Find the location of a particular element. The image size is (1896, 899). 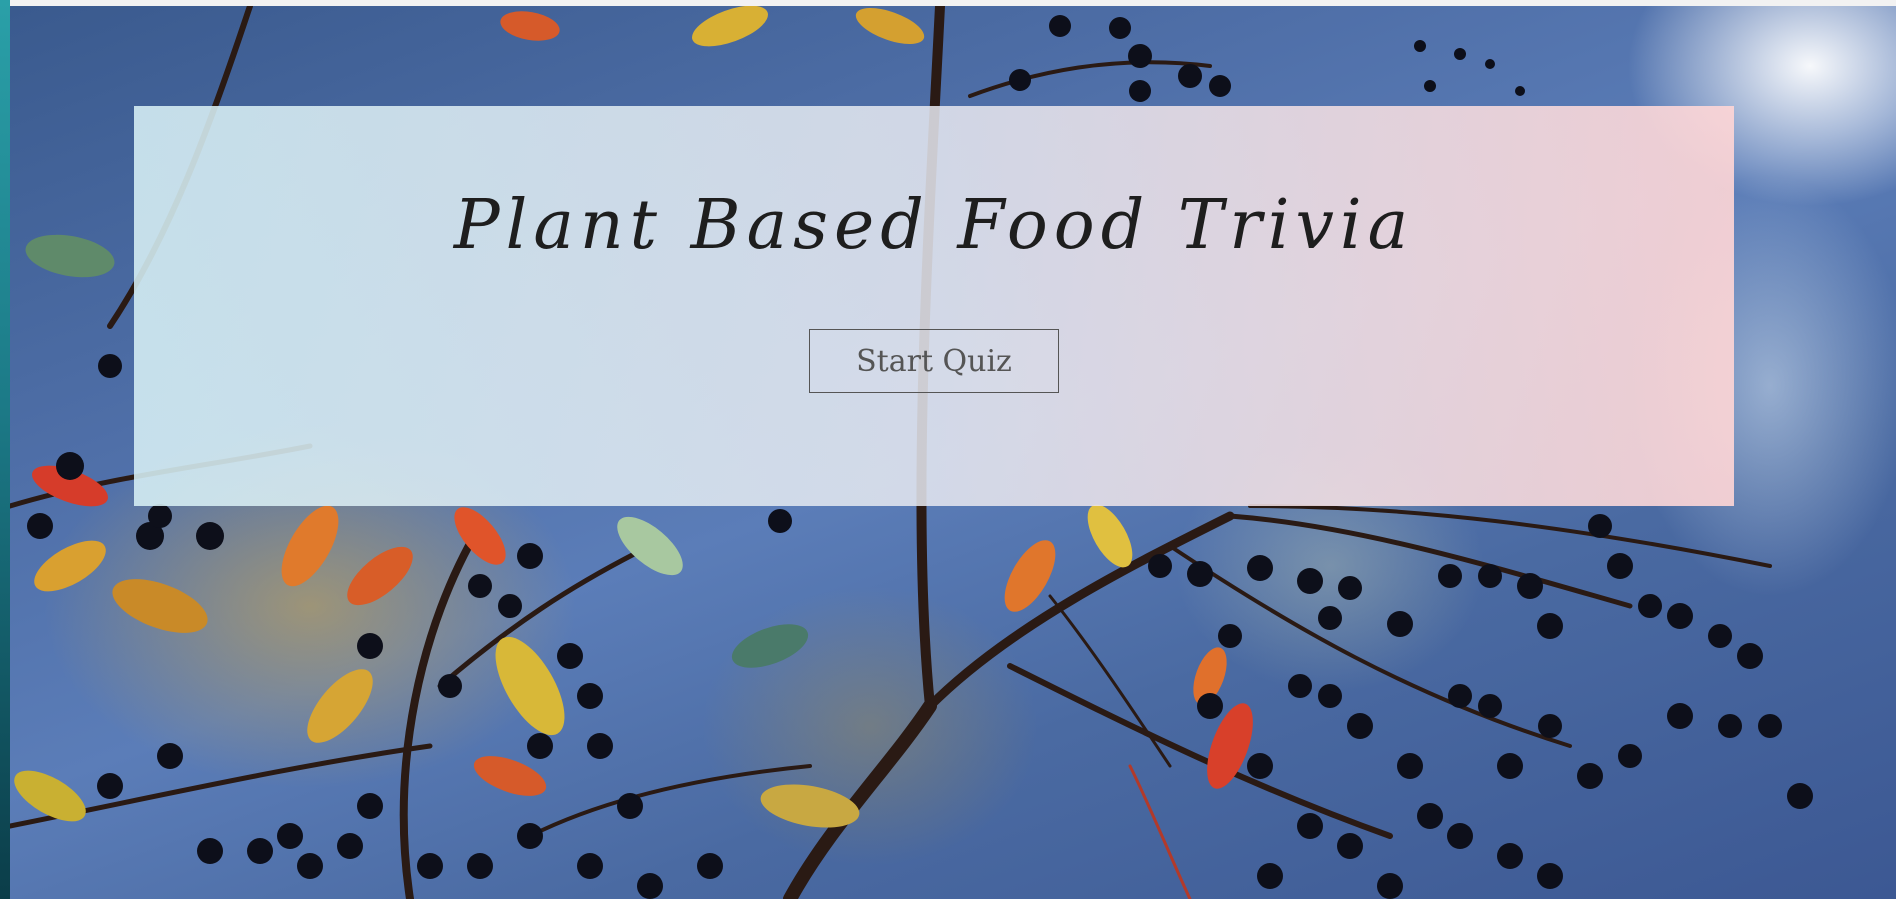

page-title: Plant Based Food Trivia is located at coordinates (934, 225).